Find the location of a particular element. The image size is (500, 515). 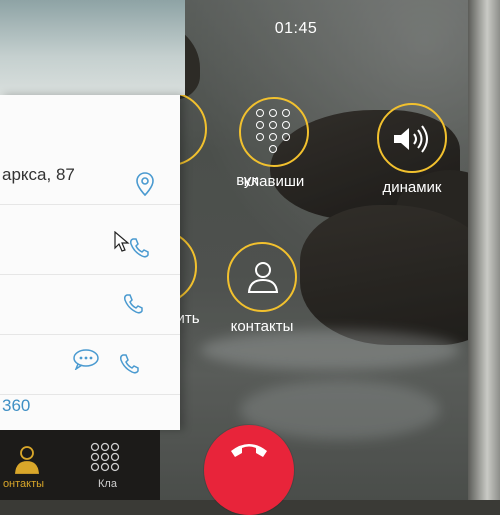

address-row: аркса, 87 is located at coordinates (90, 175).